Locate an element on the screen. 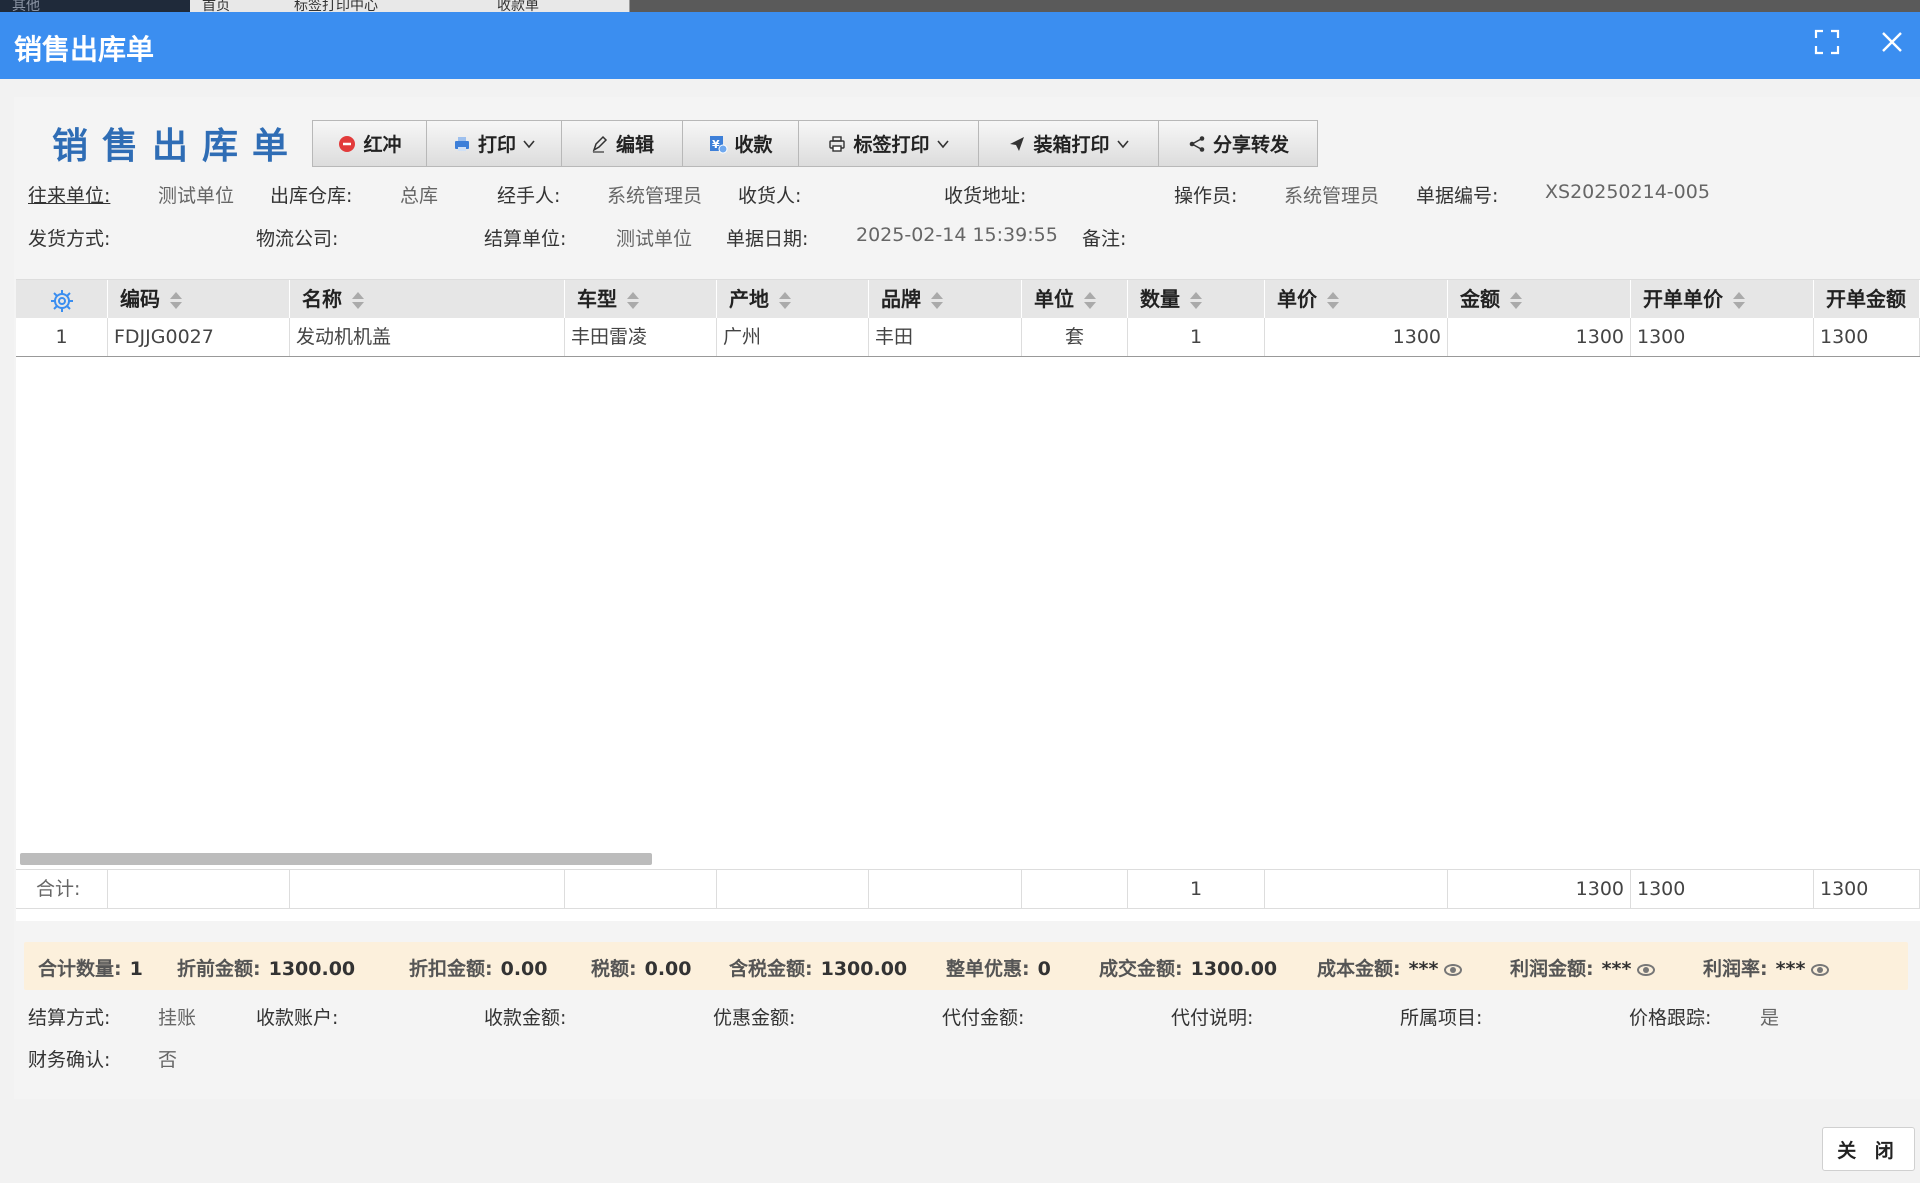  close-icon is located at coordinates (1892, 42).